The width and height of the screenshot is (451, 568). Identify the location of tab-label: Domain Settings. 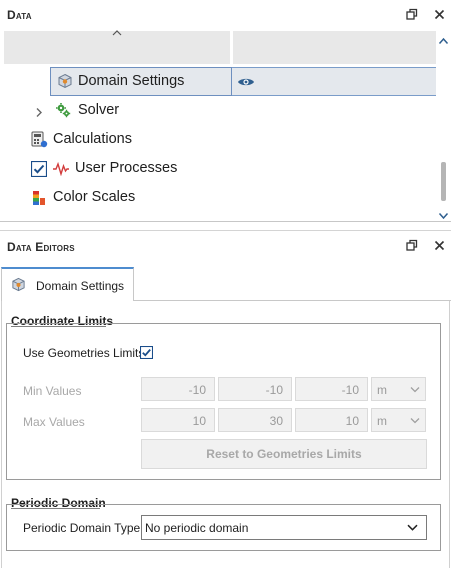
(80, 286).